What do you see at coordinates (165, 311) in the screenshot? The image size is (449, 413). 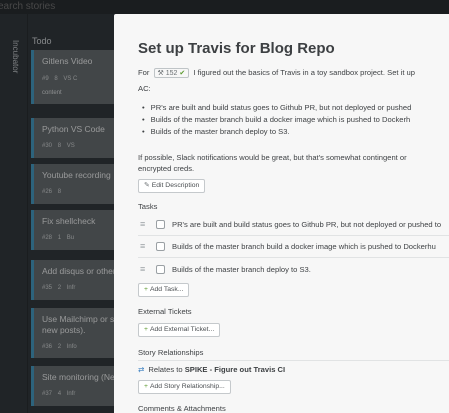 I see `external-tickets-heading: External Tickets` at bounding box center [165, 311].